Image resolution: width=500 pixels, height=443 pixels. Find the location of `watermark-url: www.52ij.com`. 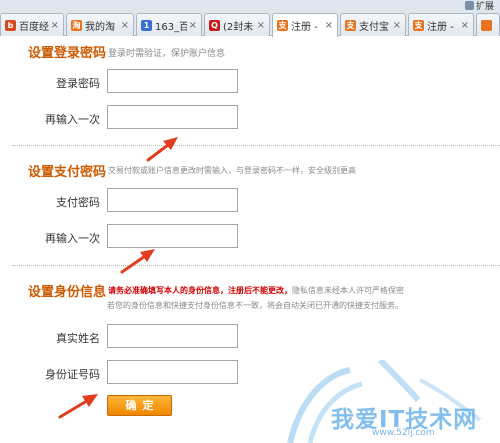

watermark-url: www.52ij.com is located at coordinates (403, 433).